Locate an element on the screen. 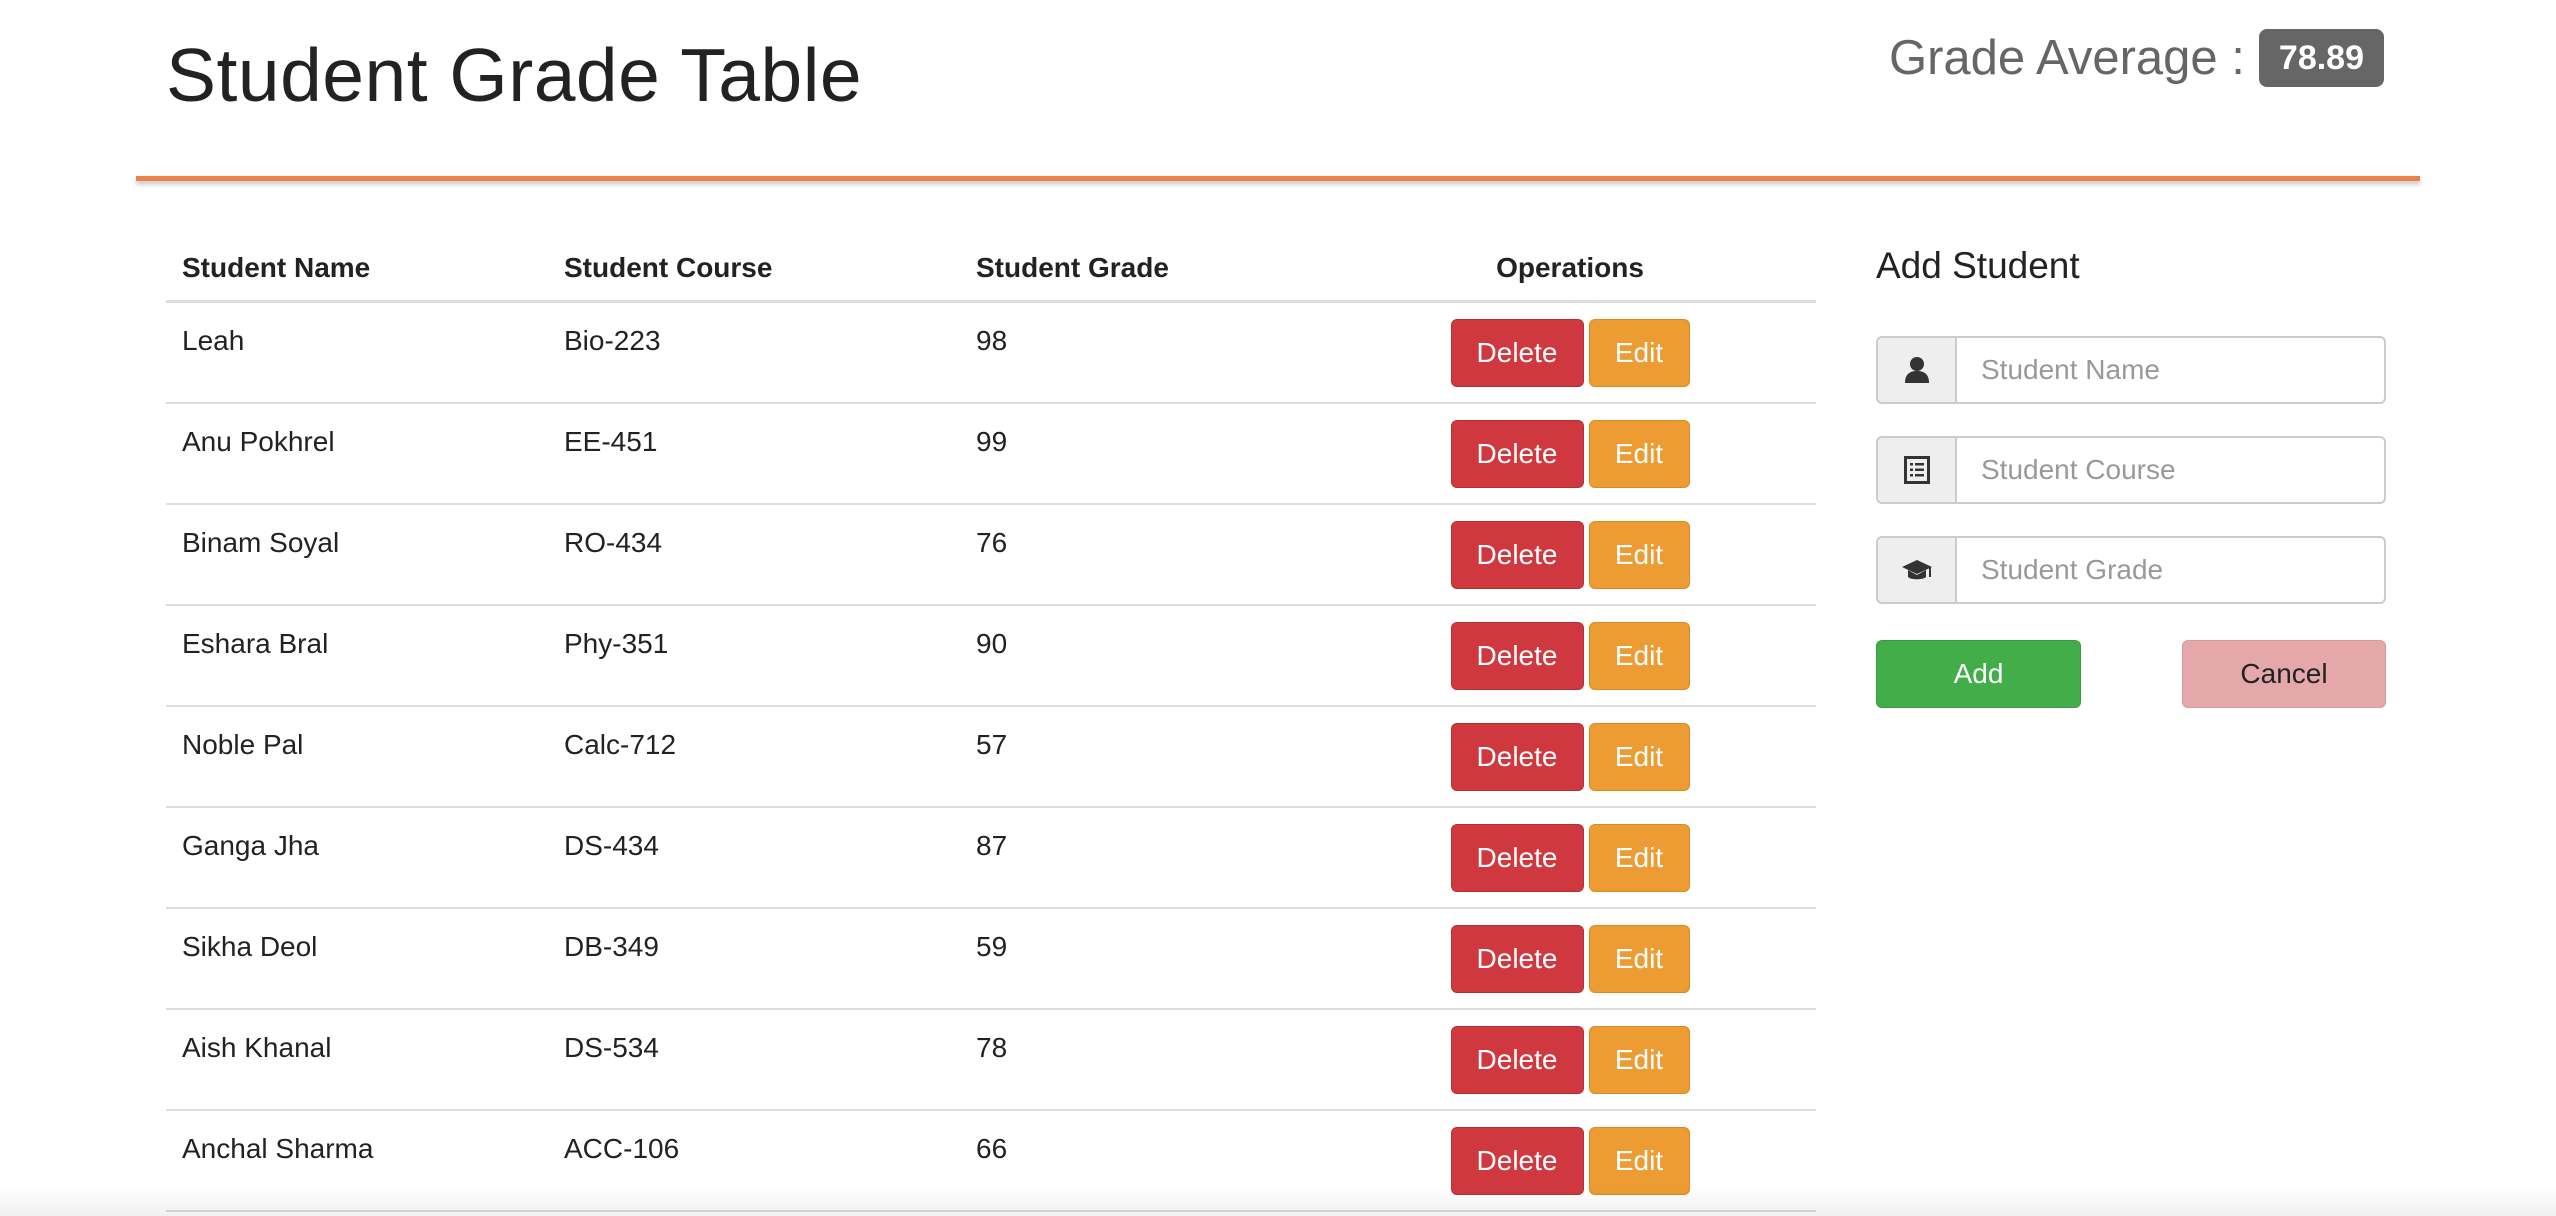 The width and height of the screenshot is (2556, 1216). student-name-group is located at coordinates (2131, 370).